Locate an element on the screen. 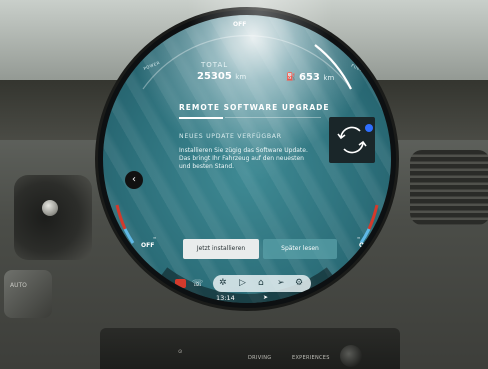 The height and width of the screenshot is (369, 488). odometer-unit: km is located at coordinates (241, 77).